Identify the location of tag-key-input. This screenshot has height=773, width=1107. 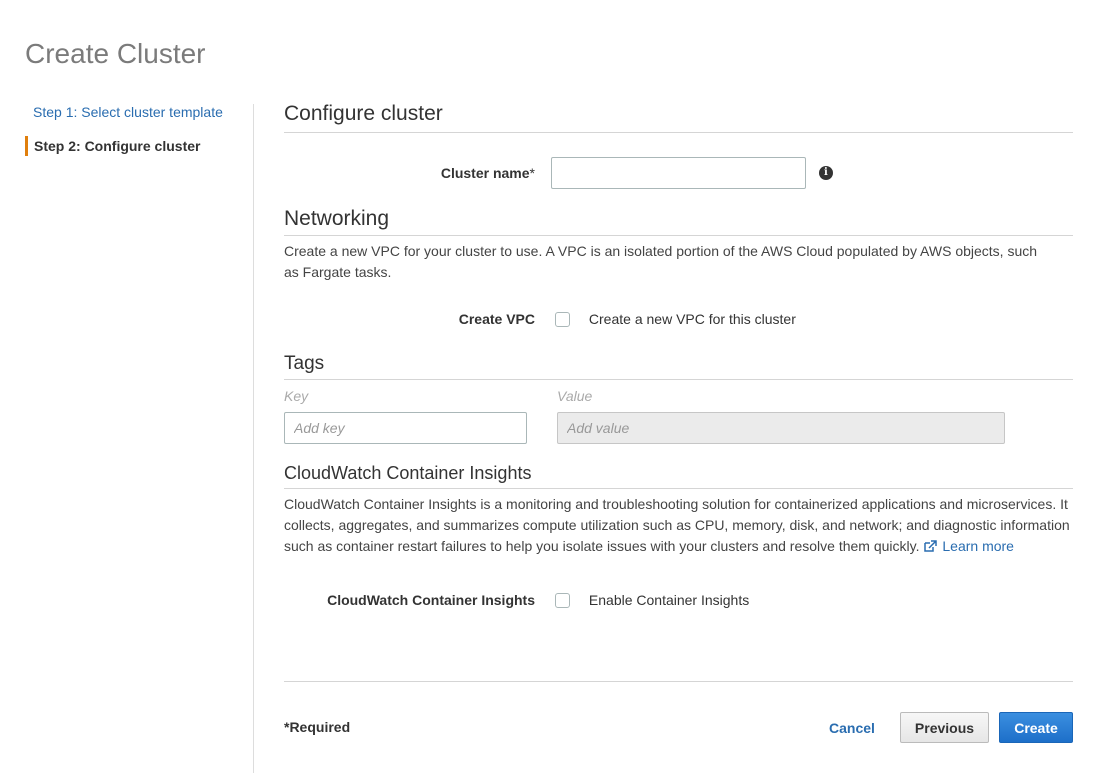
(405, 428).